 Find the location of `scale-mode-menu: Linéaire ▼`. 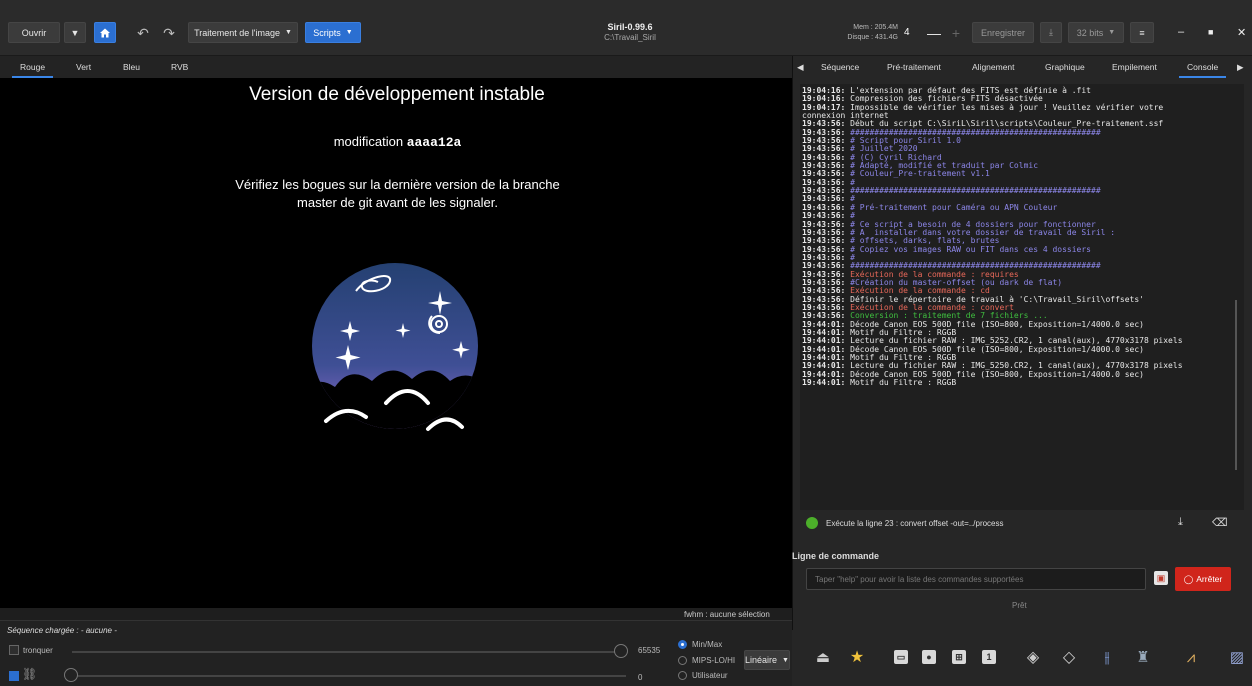

scale-mode-menu: Linéaire ▼ is located at coordinates (767, 660).